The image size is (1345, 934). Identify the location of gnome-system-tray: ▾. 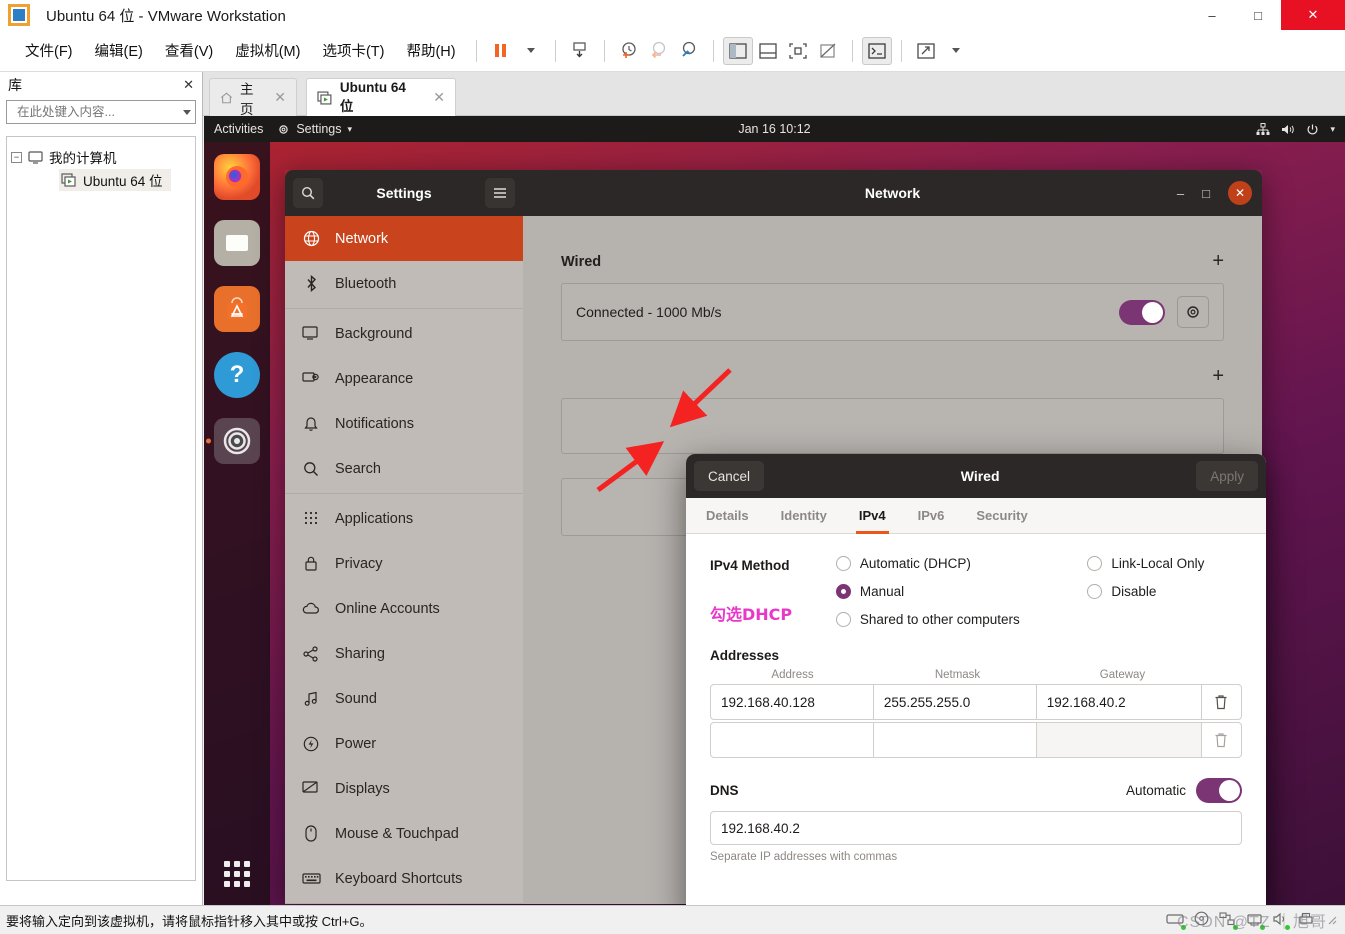
(1295, 129).